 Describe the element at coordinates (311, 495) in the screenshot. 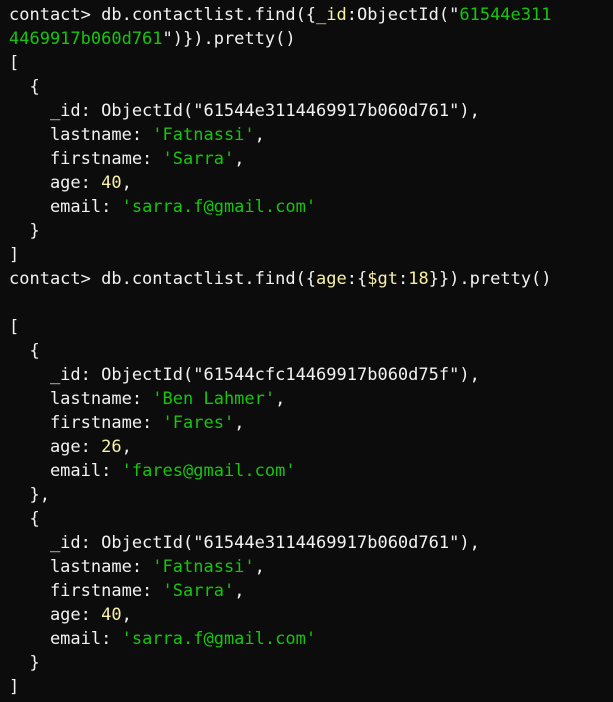

I see `terminal-line: },` at that location.